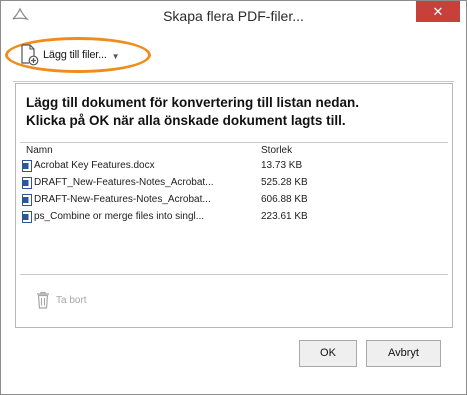 The height and width of the screenshot is (395, 467). Describe the element at coordinates (276, 150) in the screenshot. I see `column-header-size: Storlek` at that location.